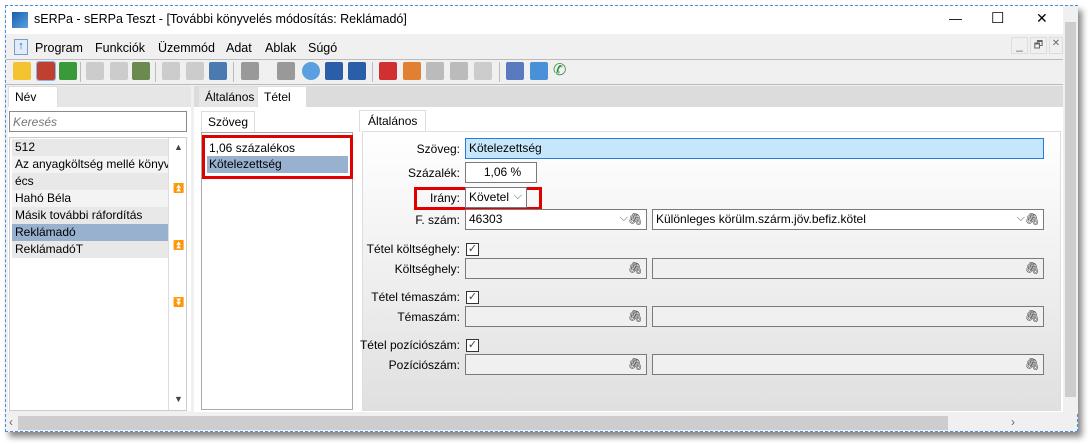 This screenshot has width=1091, height=444. What do you see at coordinates (195, 71) in the screenshot?
I see `delete-icon` at bounding box center [195, 71].